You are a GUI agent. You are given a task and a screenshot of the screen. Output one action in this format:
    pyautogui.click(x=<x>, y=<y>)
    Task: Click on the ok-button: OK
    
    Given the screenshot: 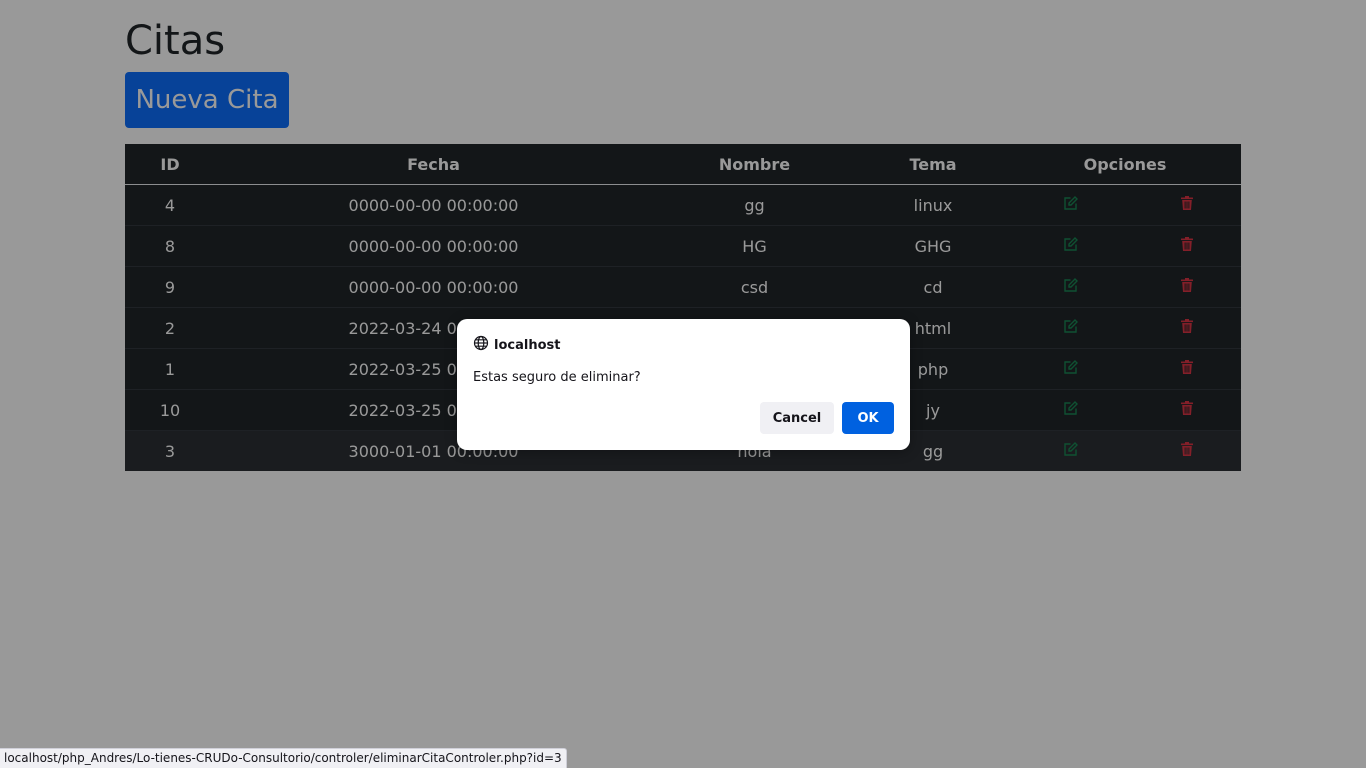 What is the action you would take?
    pyautogui.click(x=868, y=418)
    